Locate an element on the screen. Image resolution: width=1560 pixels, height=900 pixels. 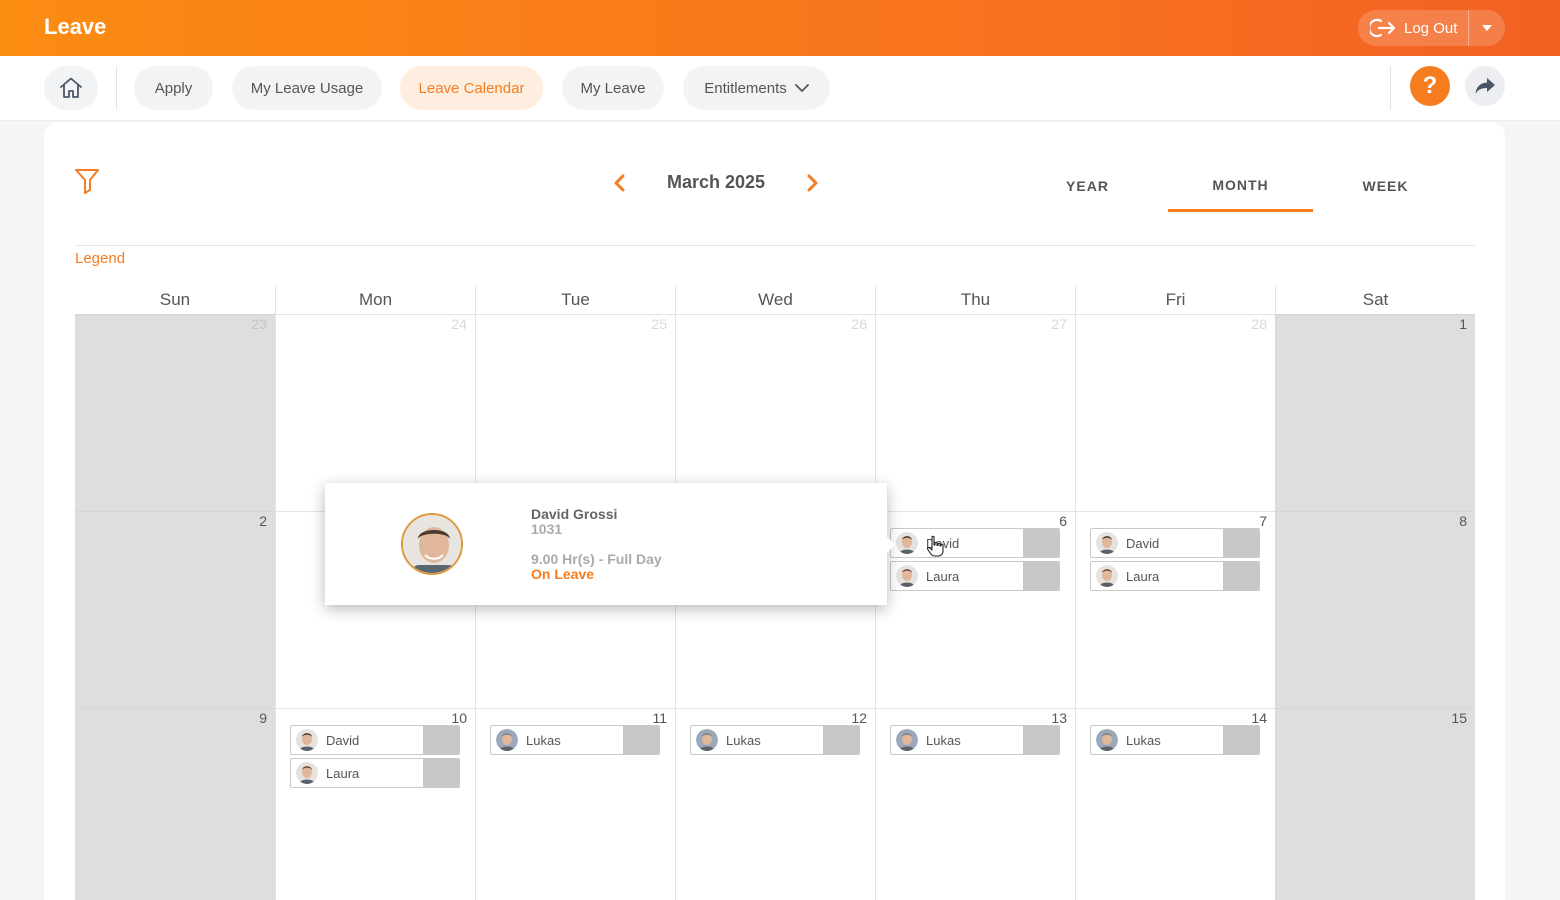
weekday-label: Mon is located at coordinates (375, 300).